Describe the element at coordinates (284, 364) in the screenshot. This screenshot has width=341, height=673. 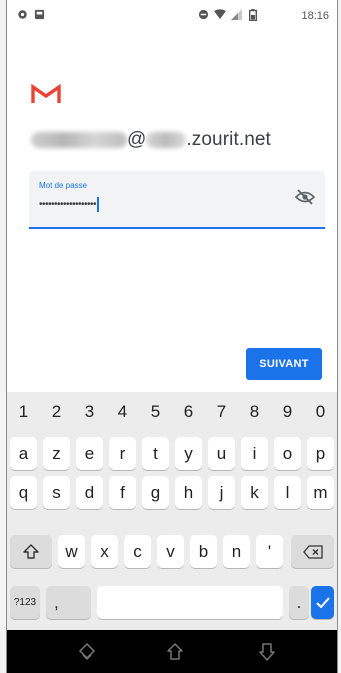
I see `next-button: SUIVANT` at that location.